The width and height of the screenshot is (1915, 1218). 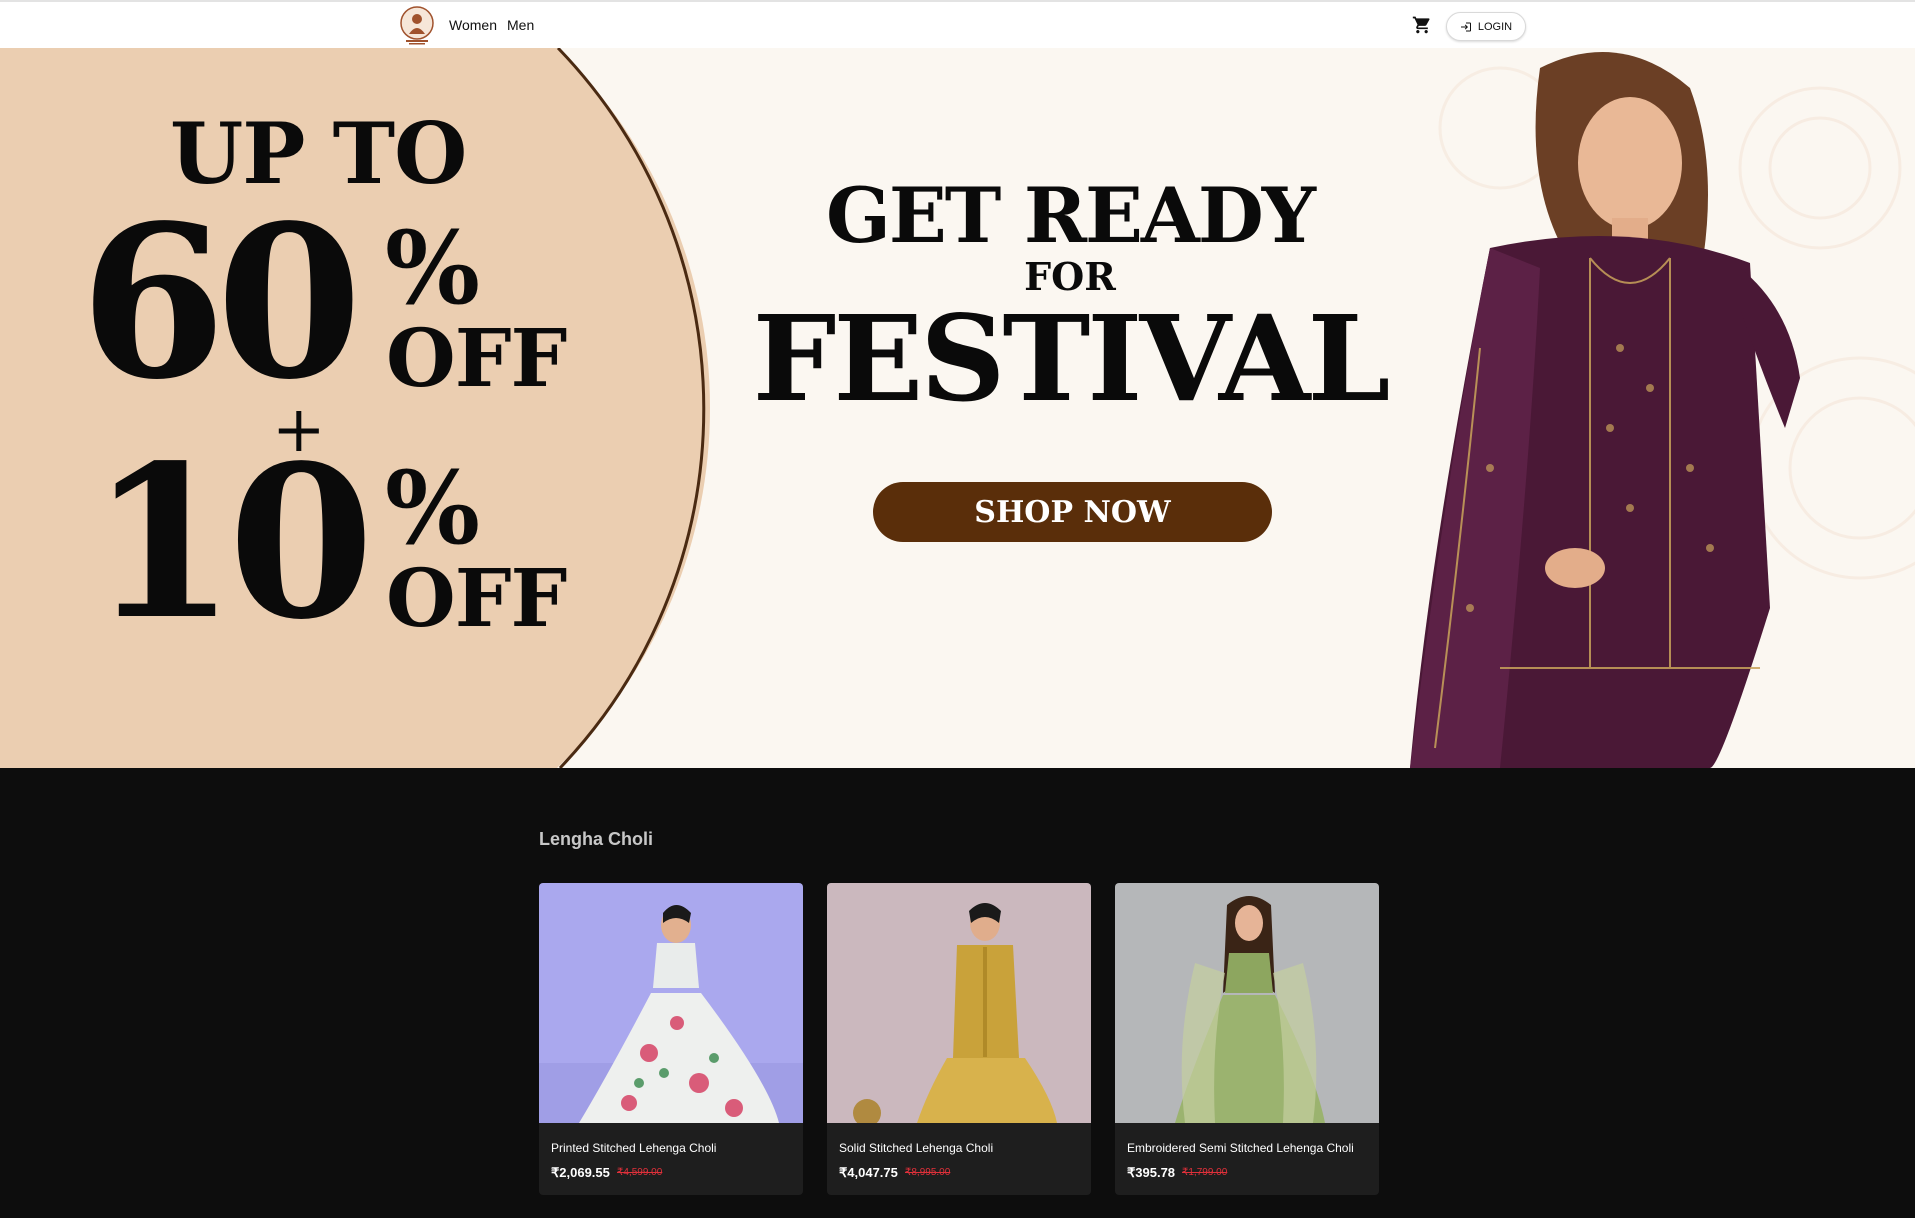 What do you see at coordinates (671, 1003) in the screenshot?
I see `floral-lehenga-image` at bounding box center [671, 1003].